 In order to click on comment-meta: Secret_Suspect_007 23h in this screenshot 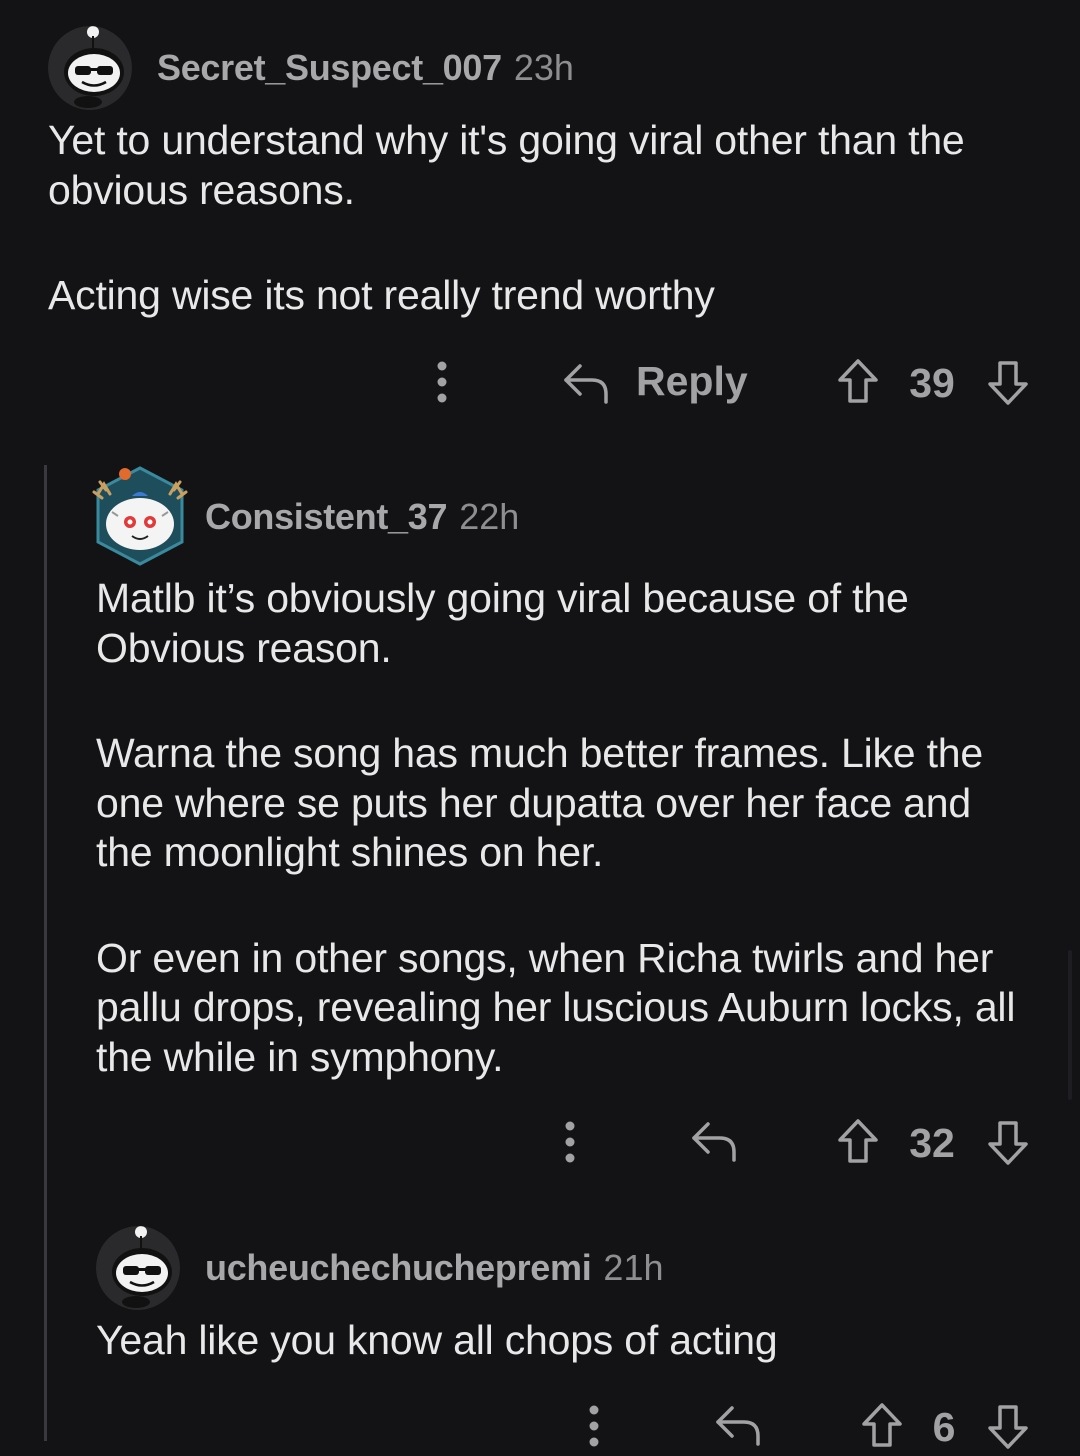, I will do `click(365, 68)`.